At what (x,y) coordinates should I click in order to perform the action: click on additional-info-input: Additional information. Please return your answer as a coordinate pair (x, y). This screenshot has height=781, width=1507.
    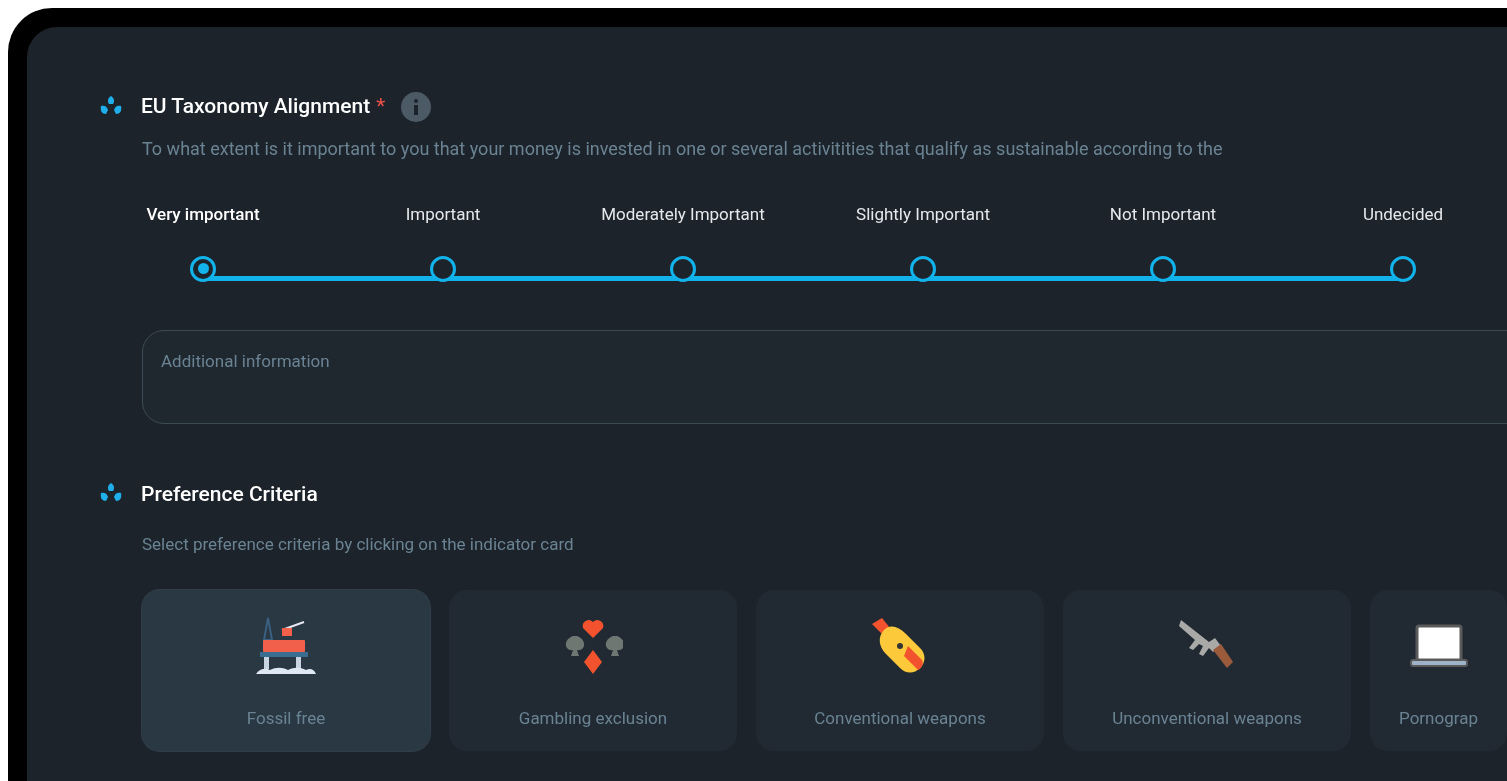
    Looking at the image, I should click on (834, 361).